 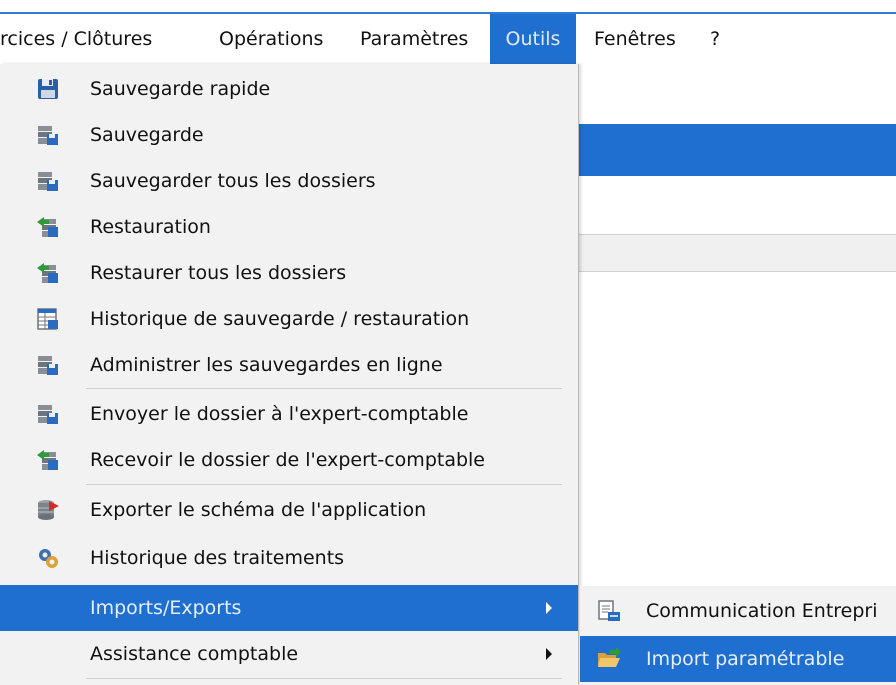 I want to click on menu-item-label: Envoyer le dossier à l'expert-comptable, so click(x=279, y=414).